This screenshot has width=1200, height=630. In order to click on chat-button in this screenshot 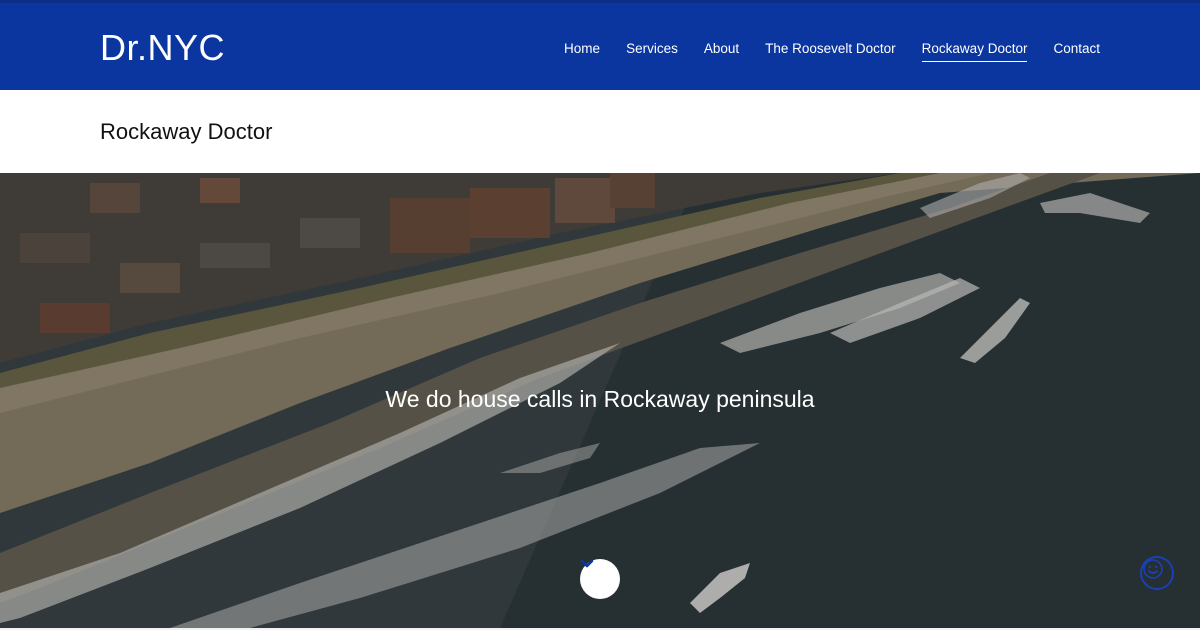, I will do `click(1157, 573)`.